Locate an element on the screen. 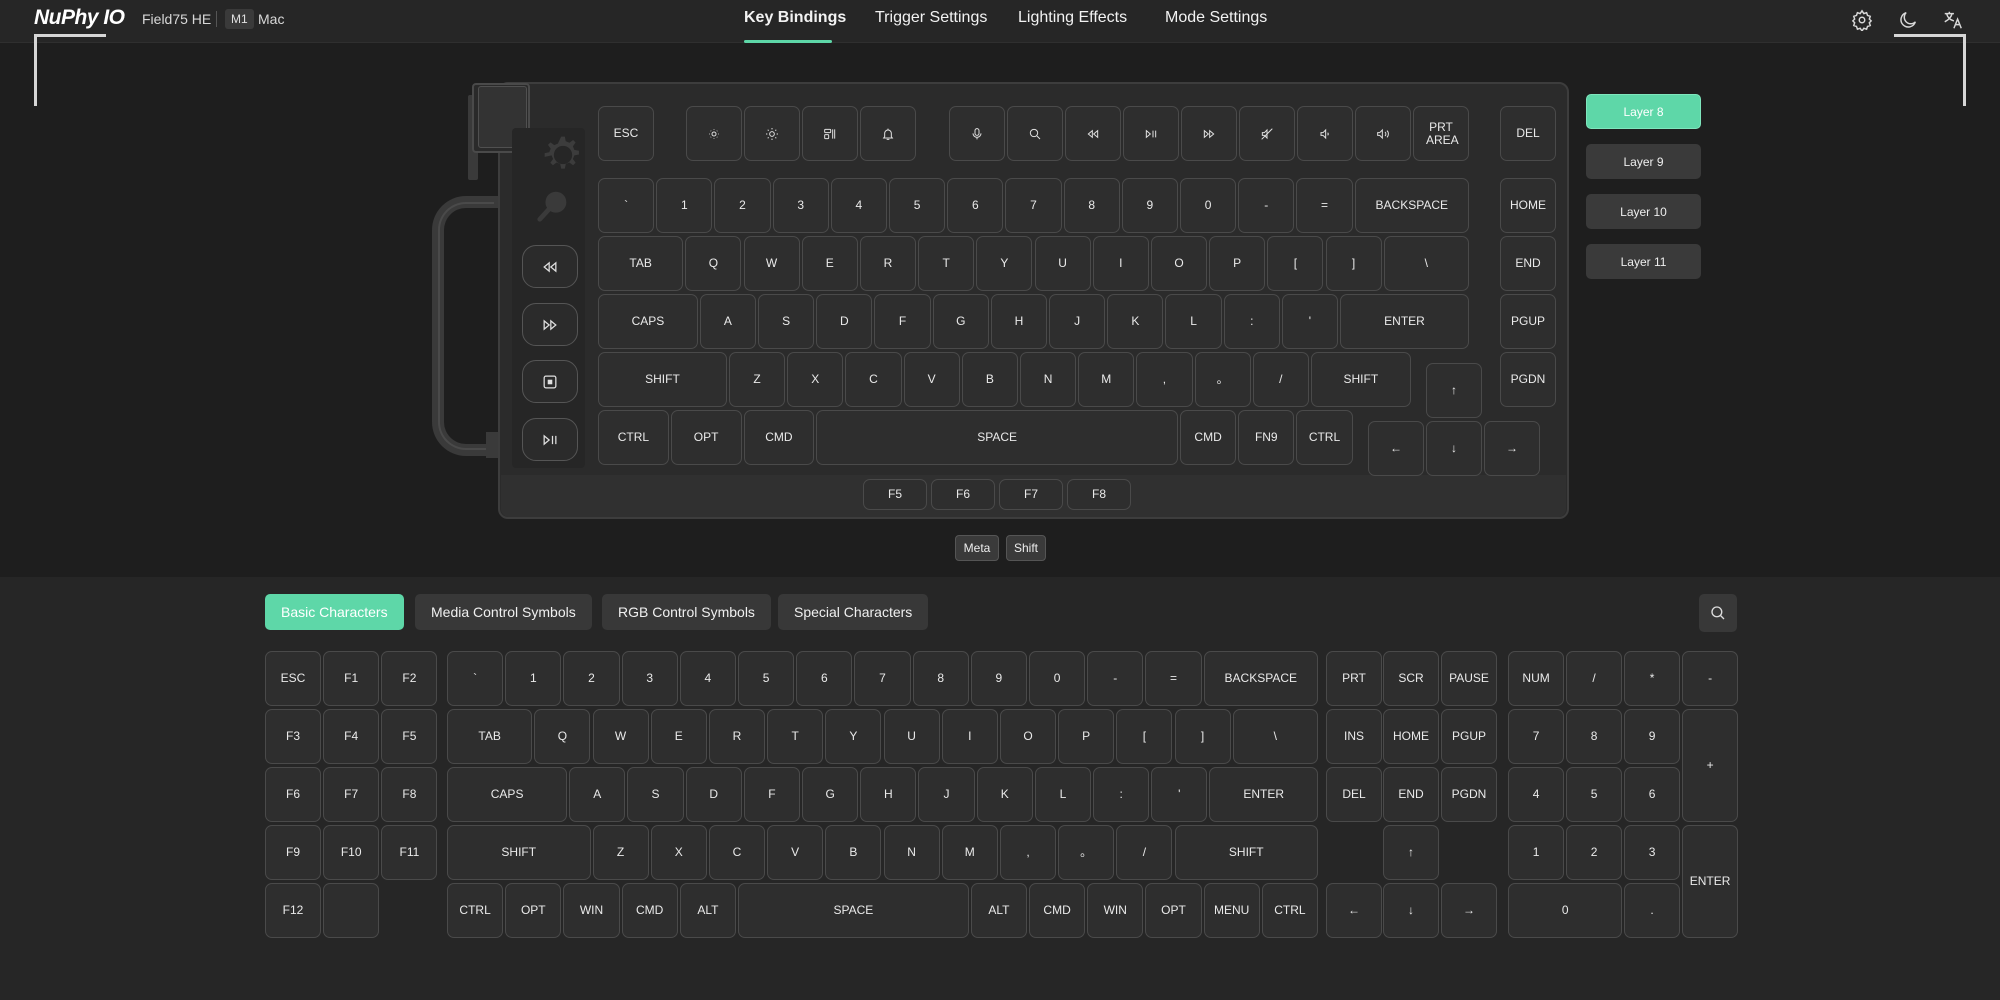 This screenshot has width=2000, height=1000. palette-f8-key: F8 is located at coordinates (409, 794).